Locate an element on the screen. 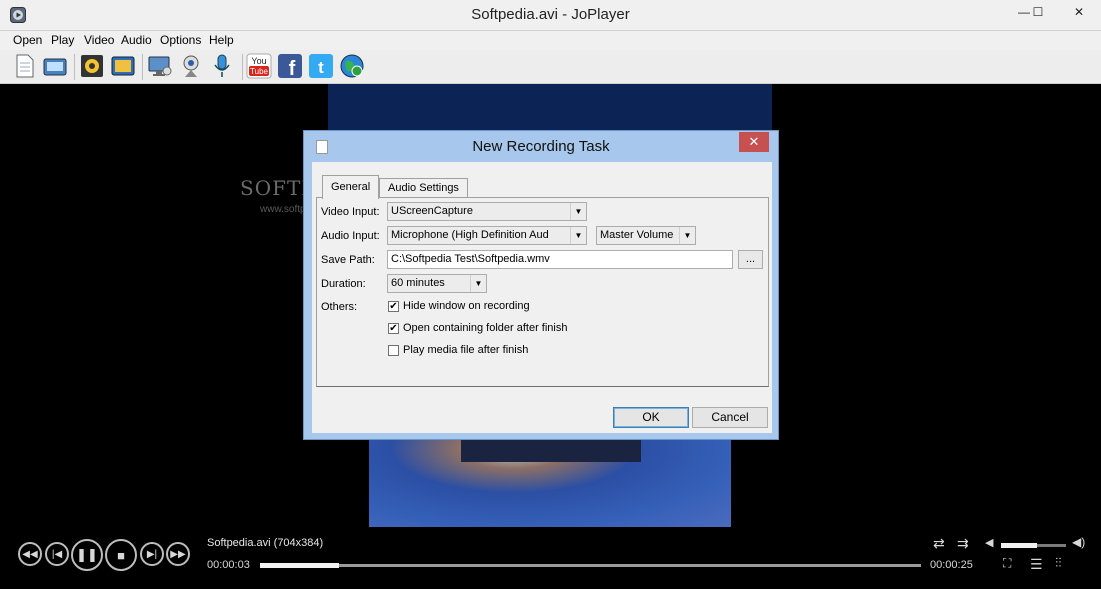 The height and width of the screenshot is (589, 1101). next-icon: ▶| is located at coordinates (152, 554).